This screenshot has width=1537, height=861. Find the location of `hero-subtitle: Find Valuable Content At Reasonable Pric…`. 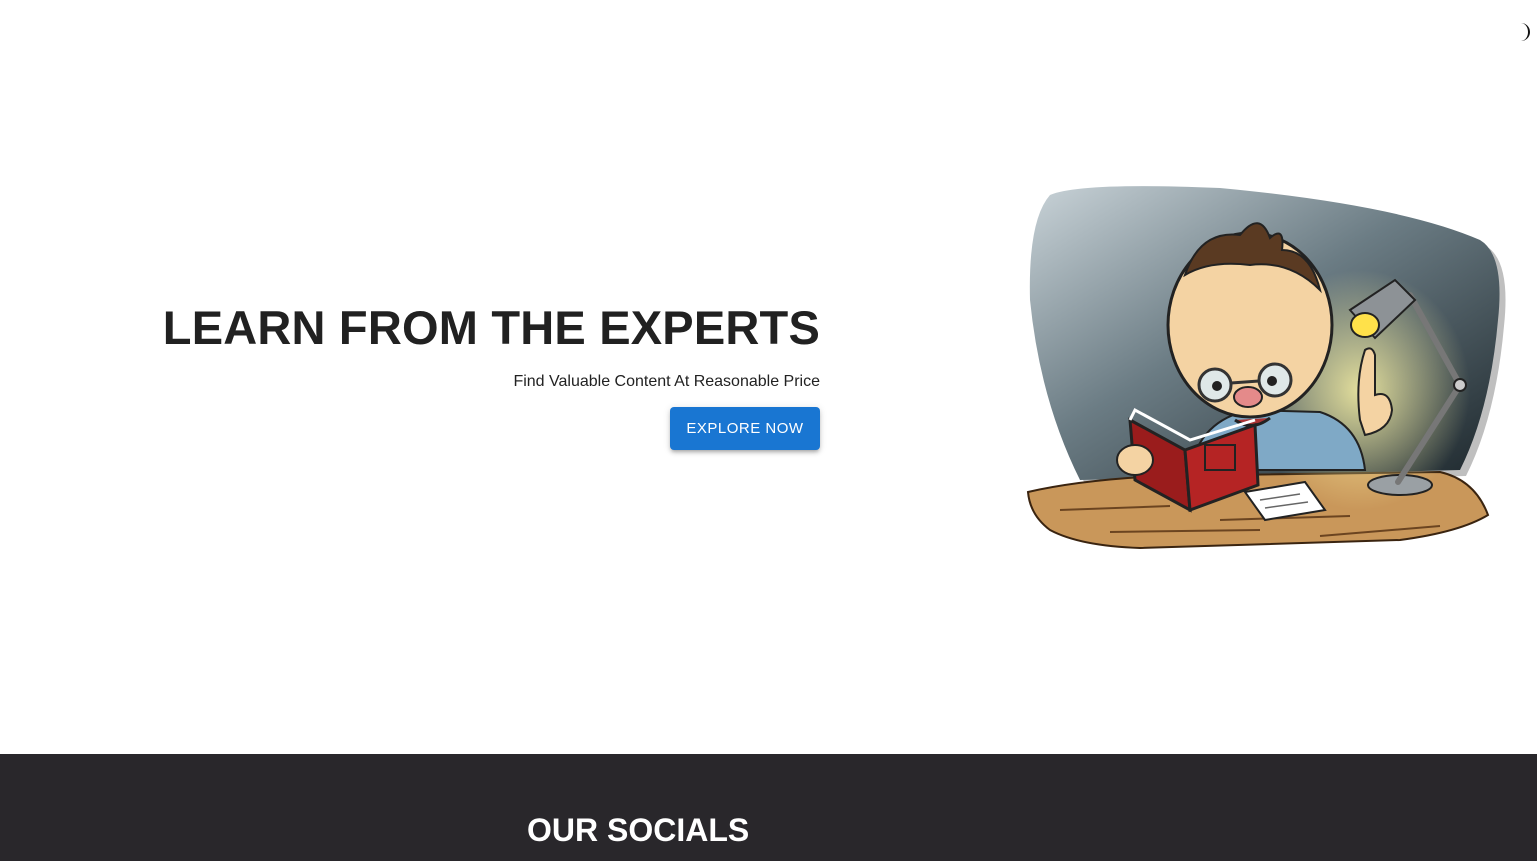

hero-subtitle: Find Valuable Content At Reasonable Pric… is located at coordinates (666, 381).